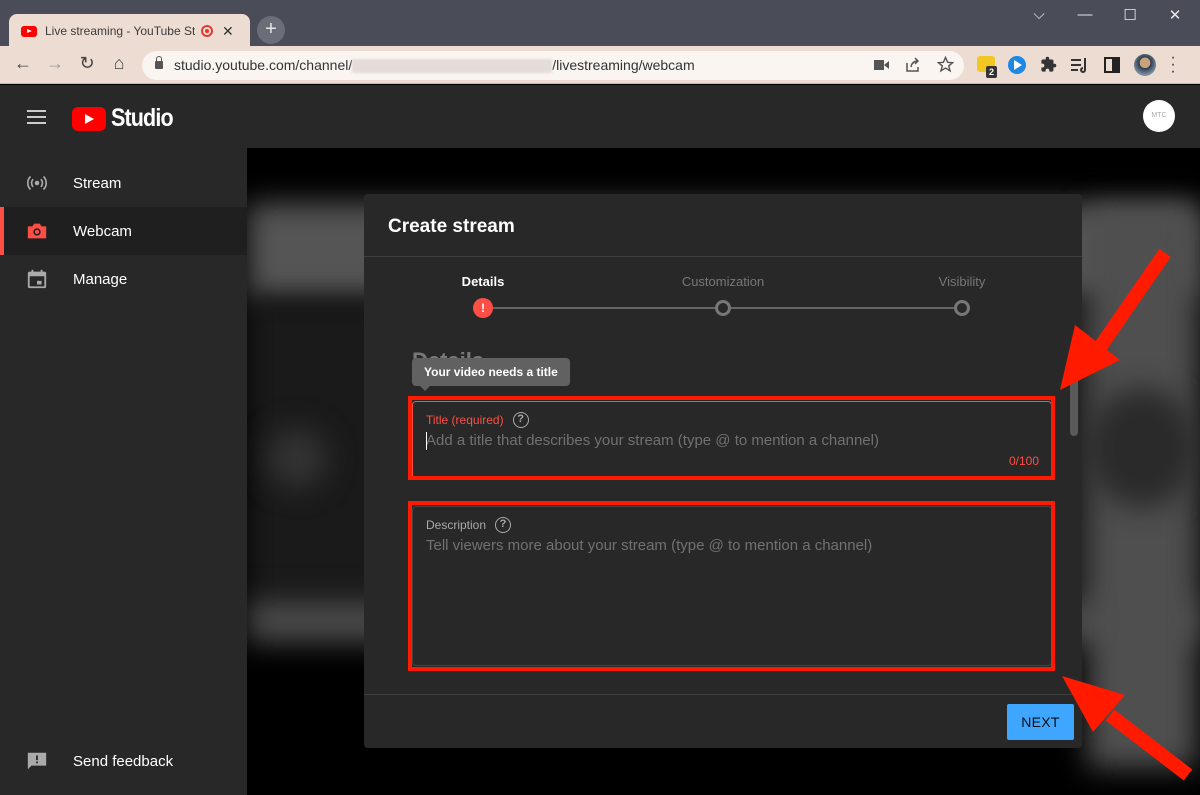 The height and width of the screenshot is (795, 1200). What do you see at coordinates (123, 183) in the screenshot?
I see `sidebar-item-stream: Stream` at bounding box center [123, 183].